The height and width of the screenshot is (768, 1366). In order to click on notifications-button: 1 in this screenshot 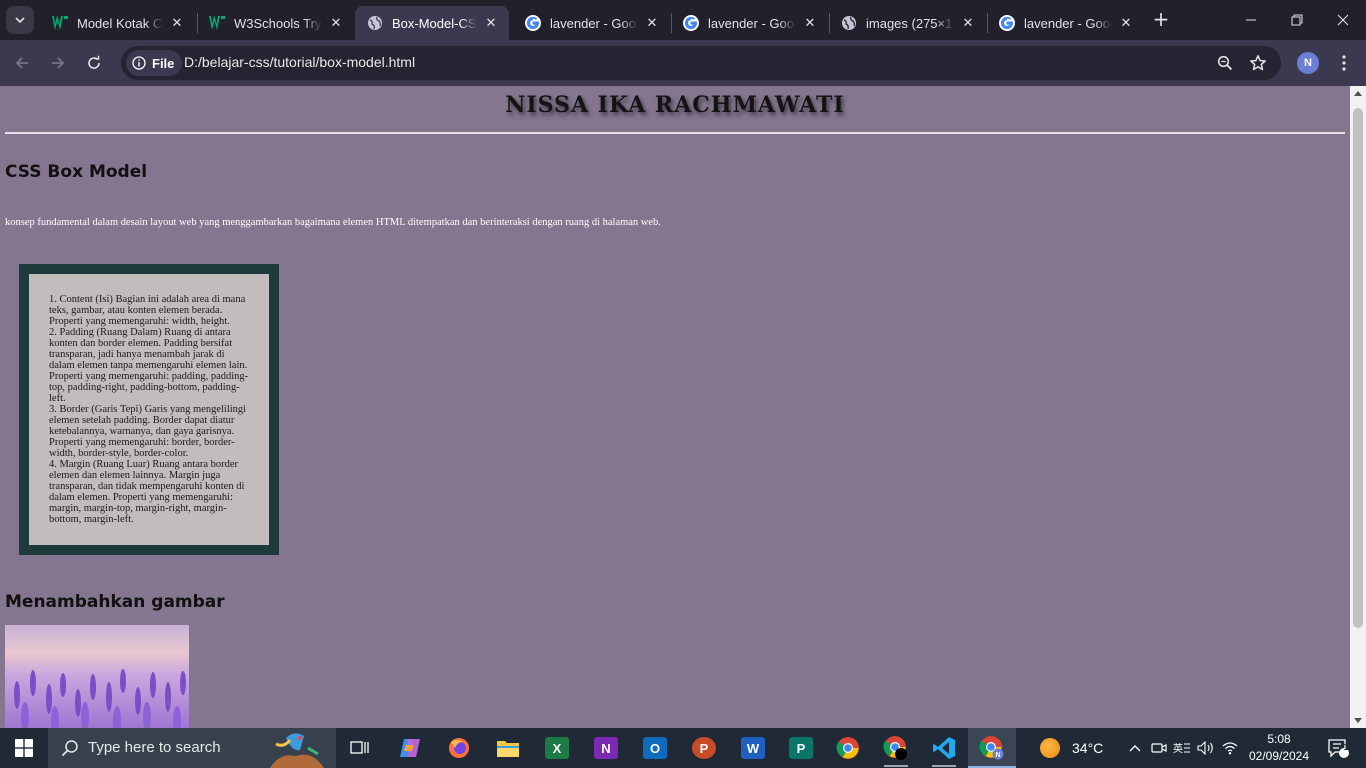, I will do `click(1338, 748)`.